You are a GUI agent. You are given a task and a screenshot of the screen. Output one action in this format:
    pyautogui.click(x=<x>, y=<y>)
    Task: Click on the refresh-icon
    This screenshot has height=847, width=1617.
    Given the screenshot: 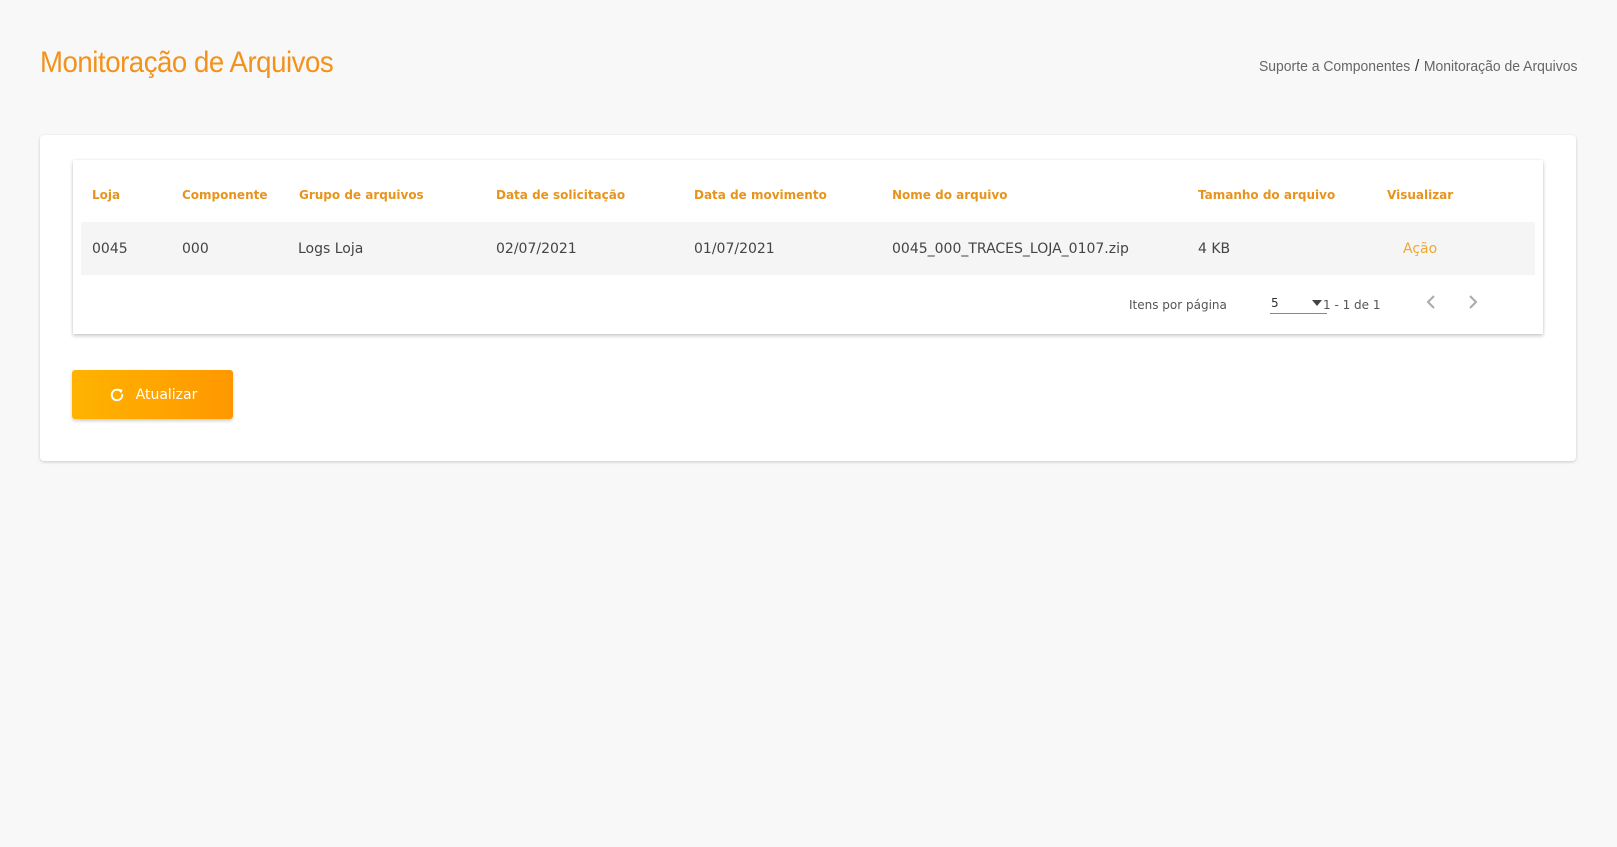 What is the action you would take?
    pyautogui.click(x=116, y=394)
    